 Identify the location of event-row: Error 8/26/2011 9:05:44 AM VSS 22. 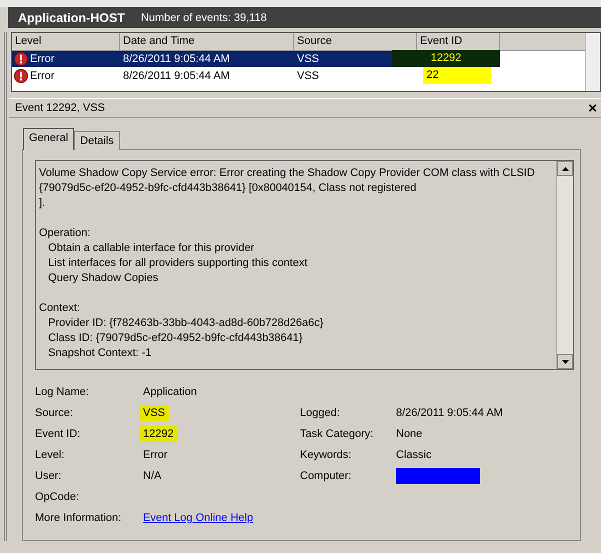
(298, 75).